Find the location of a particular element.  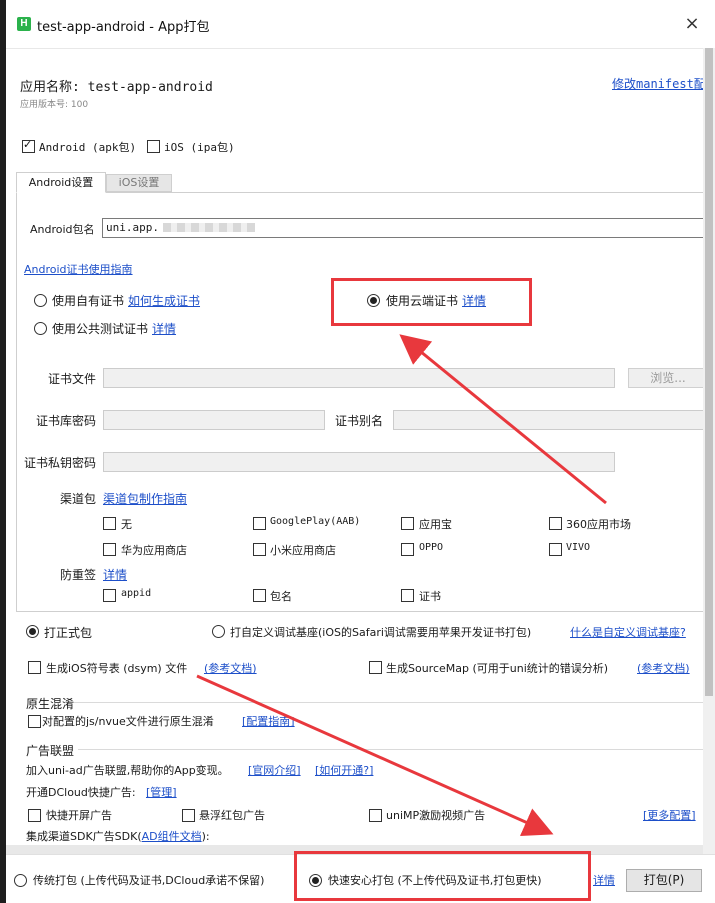

arrow-to-fast-pack is located at coordinates (375, 755).